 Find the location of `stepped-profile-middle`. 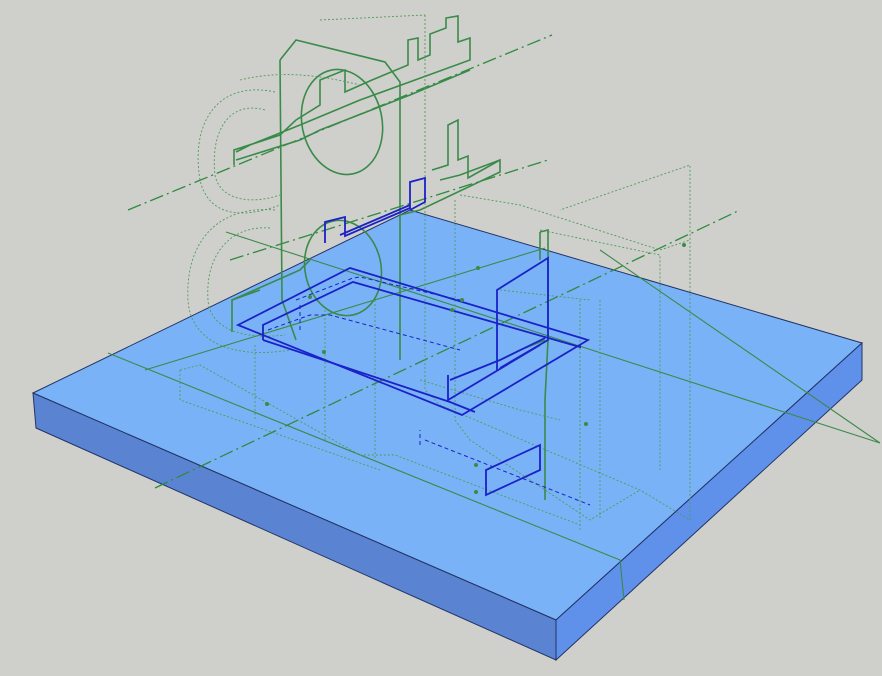

stepped-profile-middle is located at coordinates (450, 167).